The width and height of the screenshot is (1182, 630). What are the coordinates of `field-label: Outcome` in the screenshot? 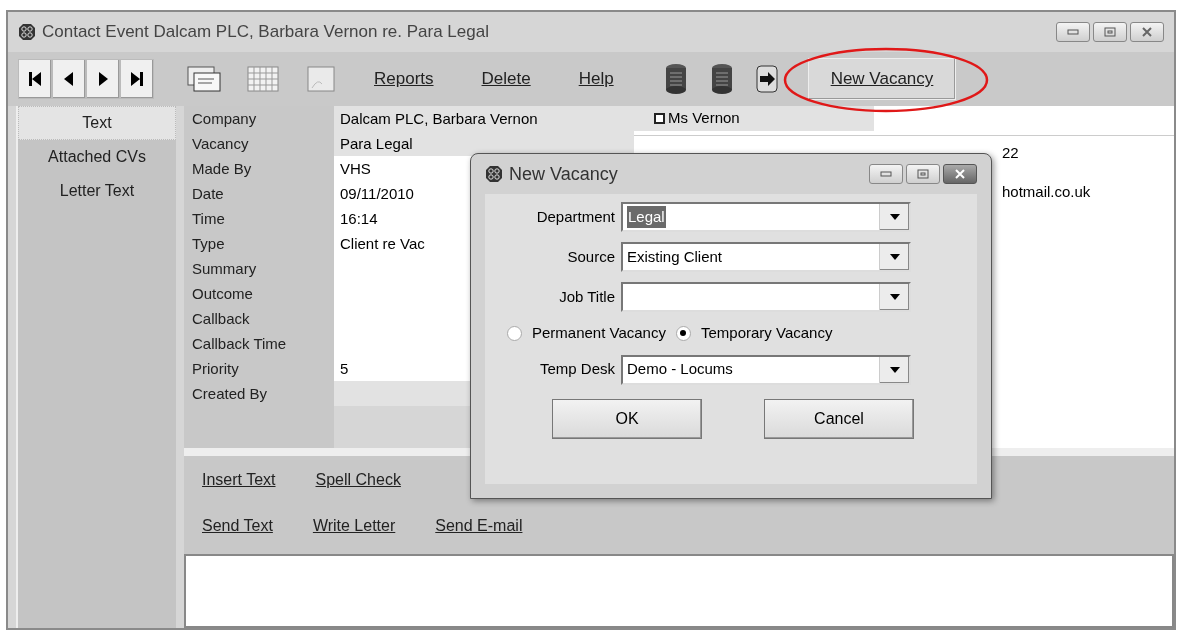 It's located at (223, 294).